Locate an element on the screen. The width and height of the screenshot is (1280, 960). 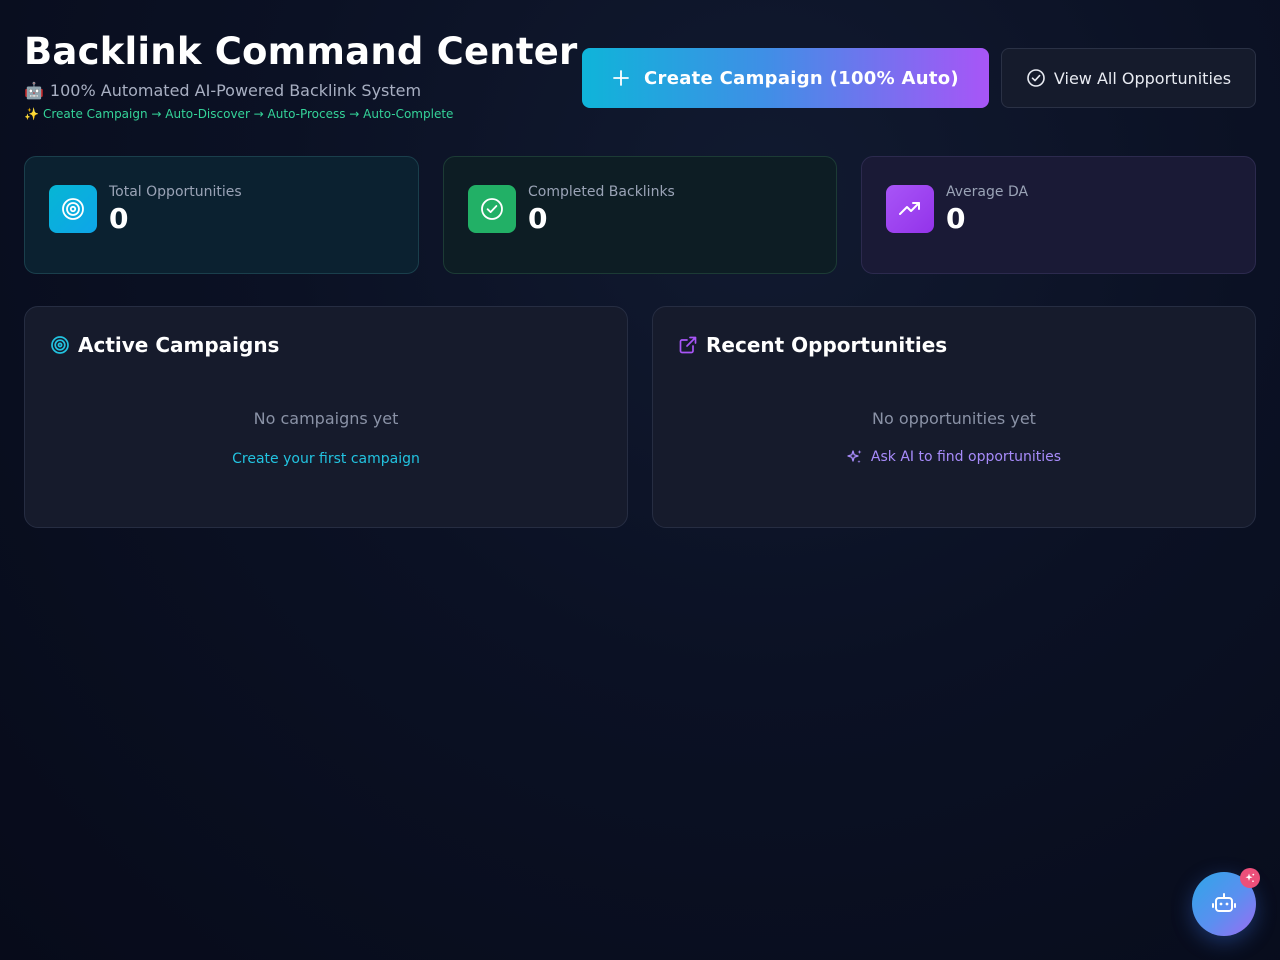
page-title: Backlink Command Center is located at coordinates (301, 51).